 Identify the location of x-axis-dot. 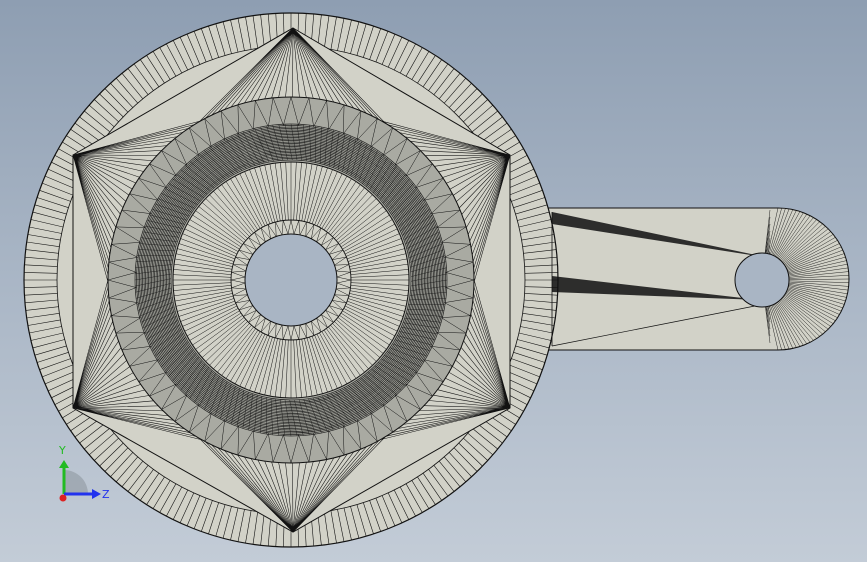
(63, 498).